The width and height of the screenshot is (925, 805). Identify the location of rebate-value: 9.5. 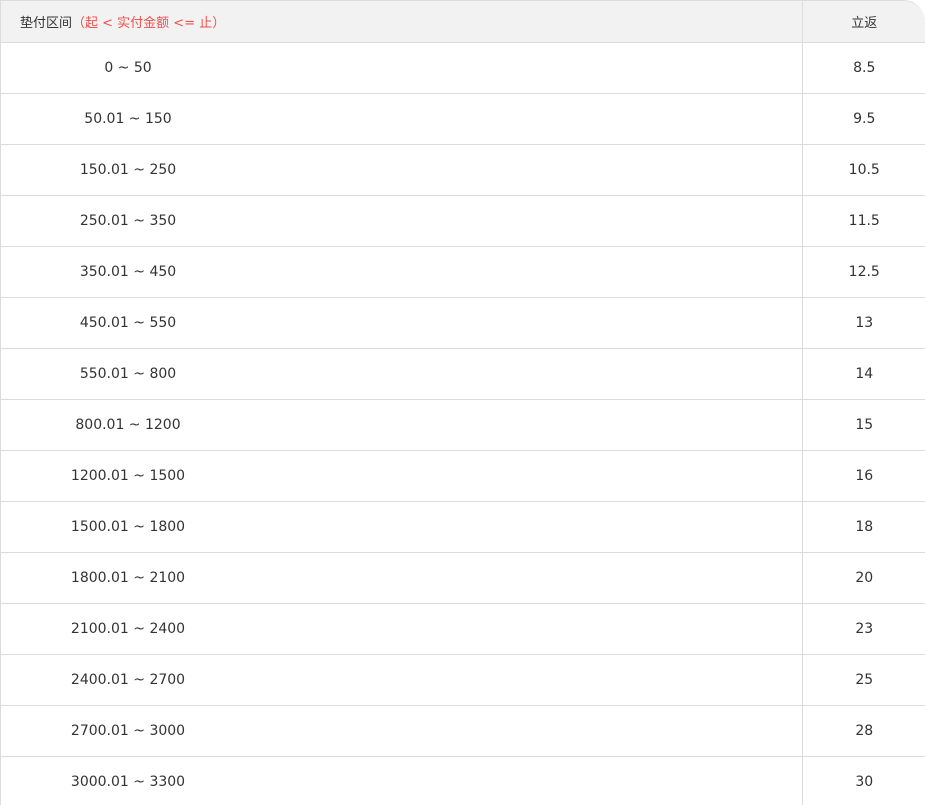
(863, 119).